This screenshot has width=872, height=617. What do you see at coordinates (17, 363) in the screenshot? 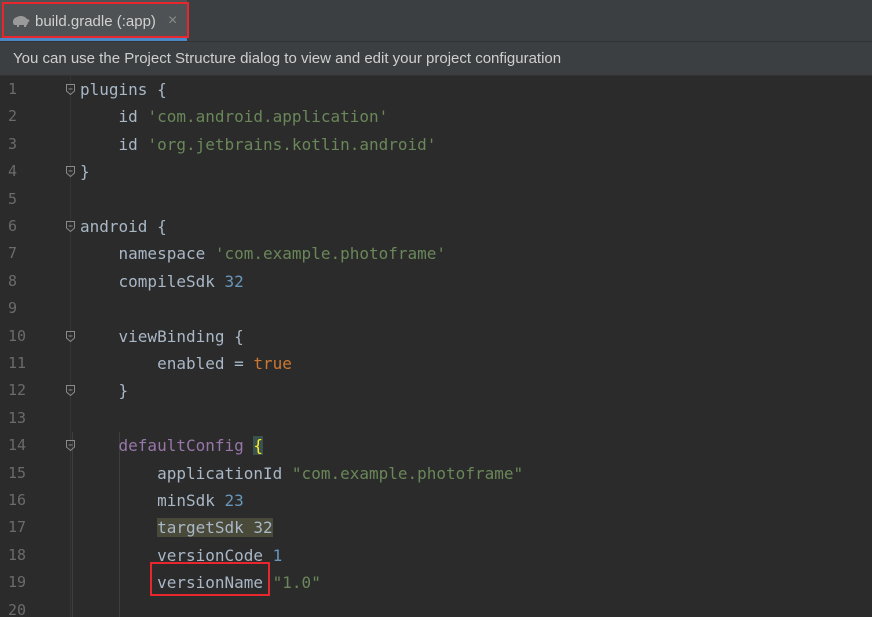
I see `line-number: 11` at bounding box center [17, 363].